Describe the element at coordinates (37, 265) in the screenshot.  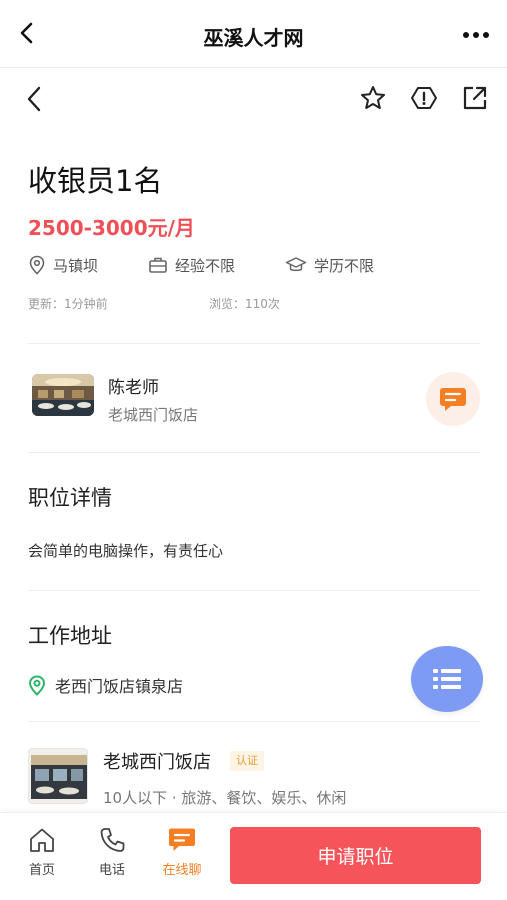
I see `location-pin-icon` at that location.